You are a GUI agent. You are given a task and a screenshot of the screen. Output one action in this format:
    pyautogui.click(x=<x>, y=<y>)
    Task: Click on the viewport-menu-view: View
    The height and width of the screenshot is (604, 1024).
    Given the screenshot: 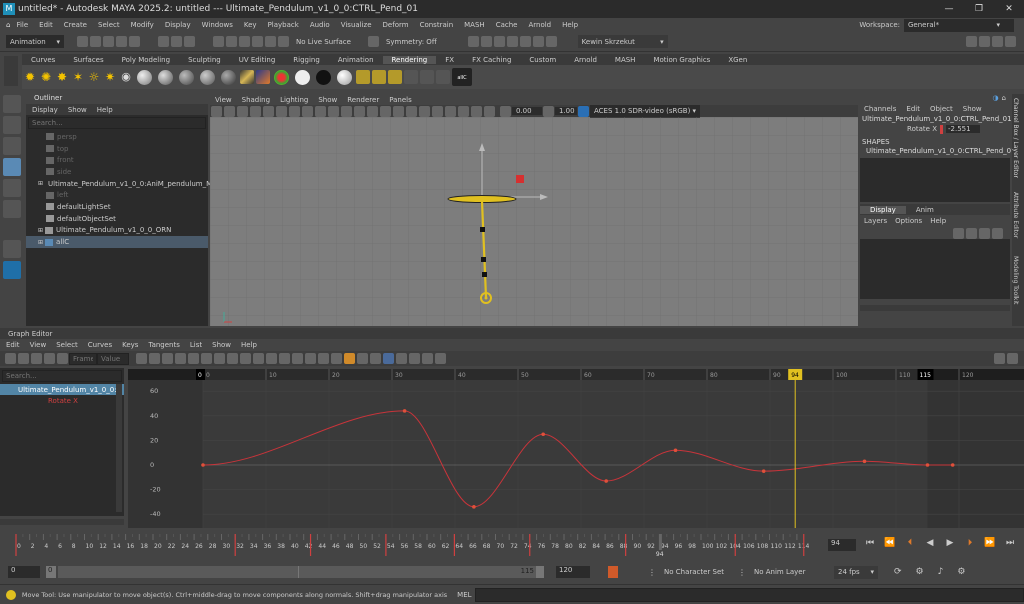 What is the action you would take?
    pyautogui.click(x=223, y=100)
    